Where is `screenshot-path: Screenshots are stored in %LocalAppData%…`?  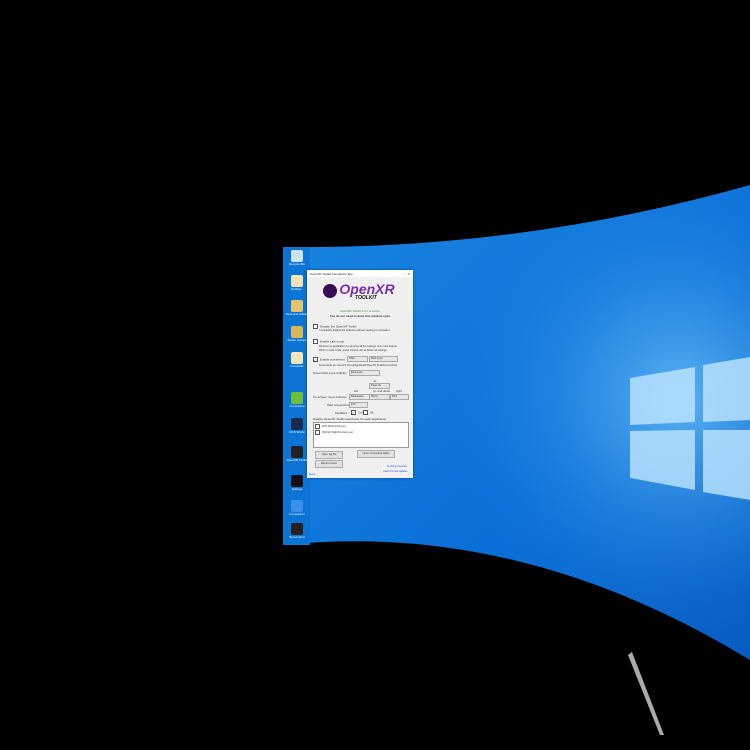
screenshot-path: Screenshots are stored in %LocalAppData%… is located at coordinates (358, 365).